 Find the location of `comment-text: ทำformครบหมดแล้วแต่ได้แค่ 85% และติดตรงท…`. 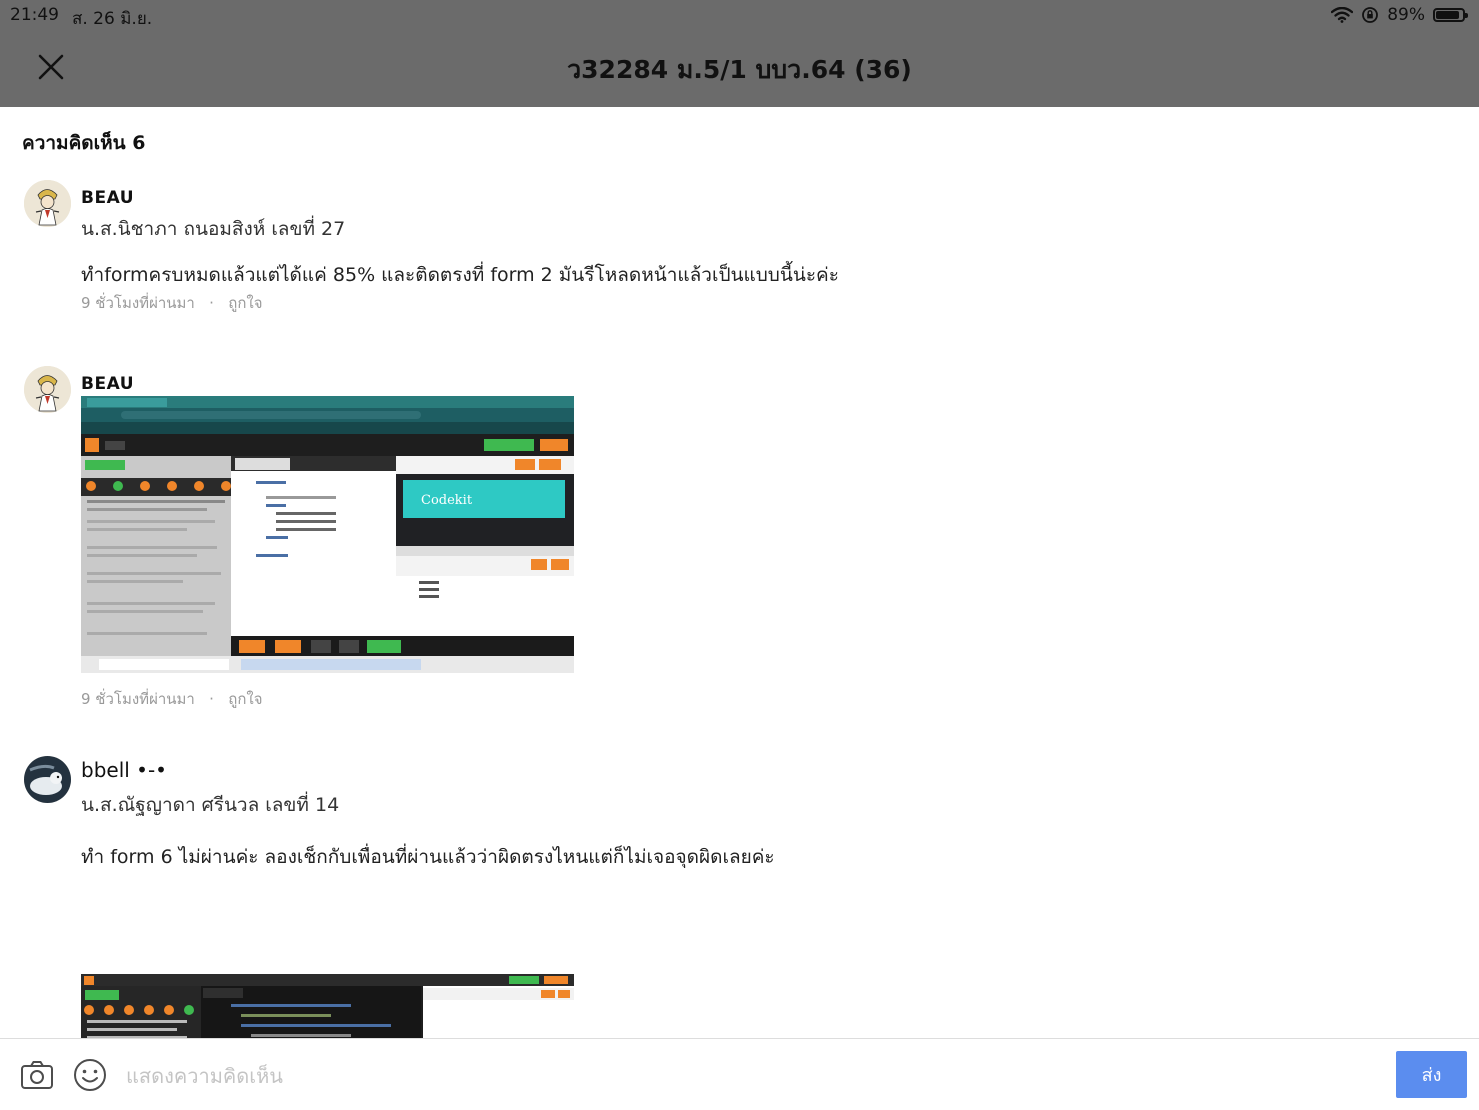

comment-text: ทำformครบหมดแล้วแต่ได้แค่ 85% และติดตรงท… is located at coordinates (460, 275).